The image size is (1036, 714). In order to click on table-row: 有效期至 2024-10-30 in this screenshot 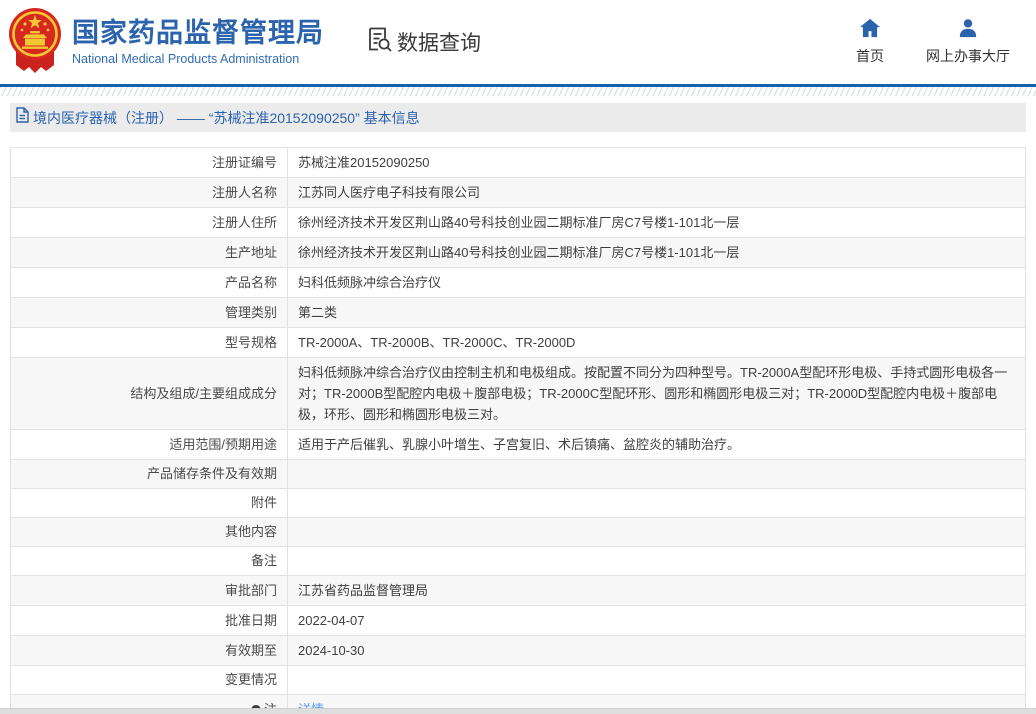, I will do `click(518, 650)`.